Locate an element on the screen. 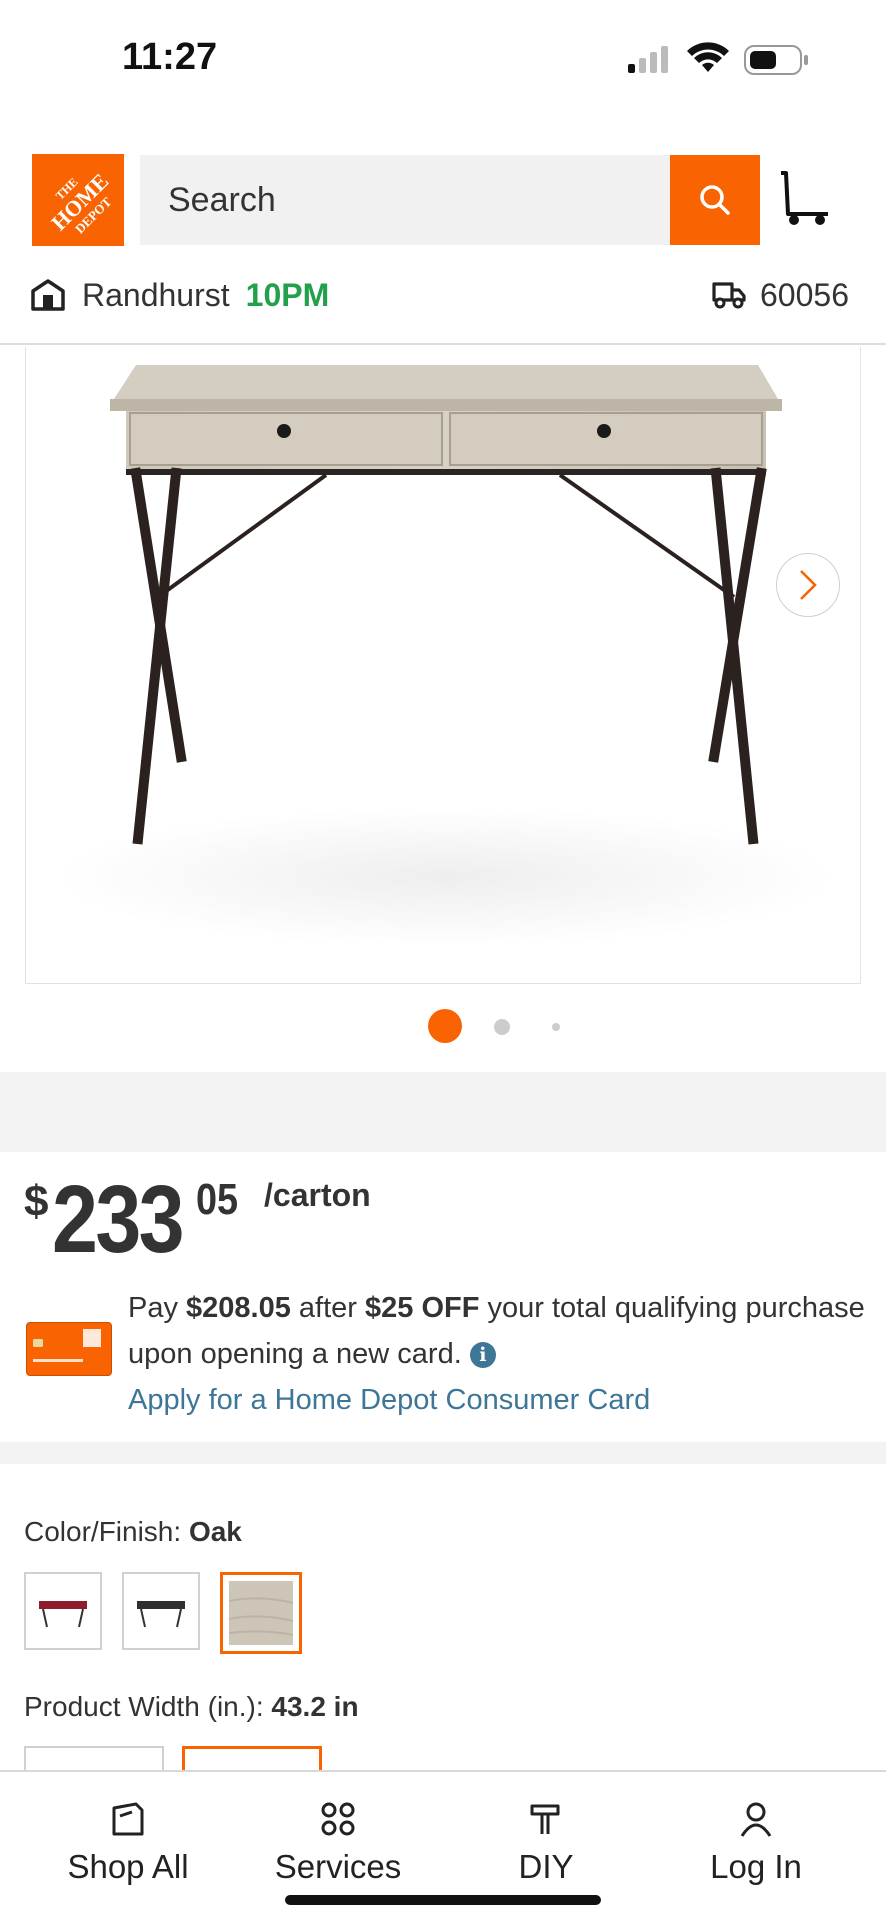  delivery-truck-icon is located at coordinates (729, 295).